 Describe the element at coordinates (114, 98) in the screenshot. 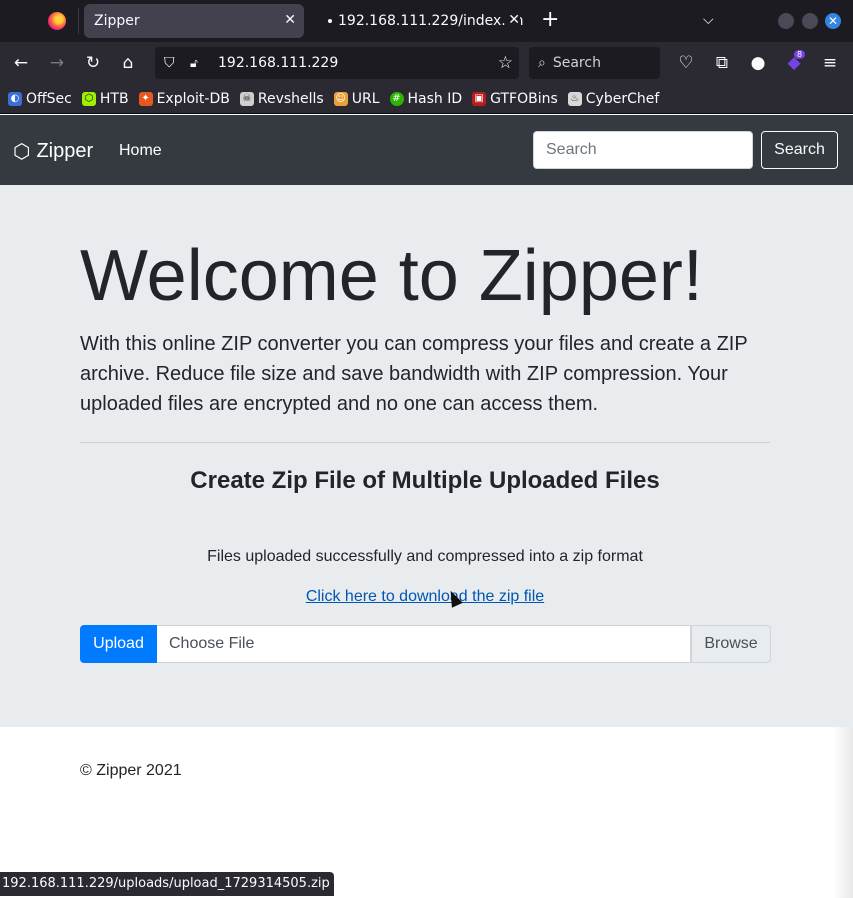

I see `bookmark-label: HTB` at that location.